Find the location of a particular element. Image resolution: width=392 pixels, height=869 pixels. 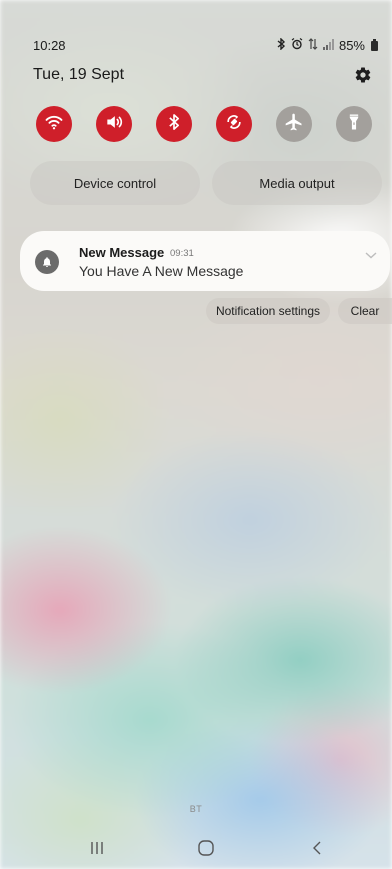

back-button is located at coordinates (317, 850).